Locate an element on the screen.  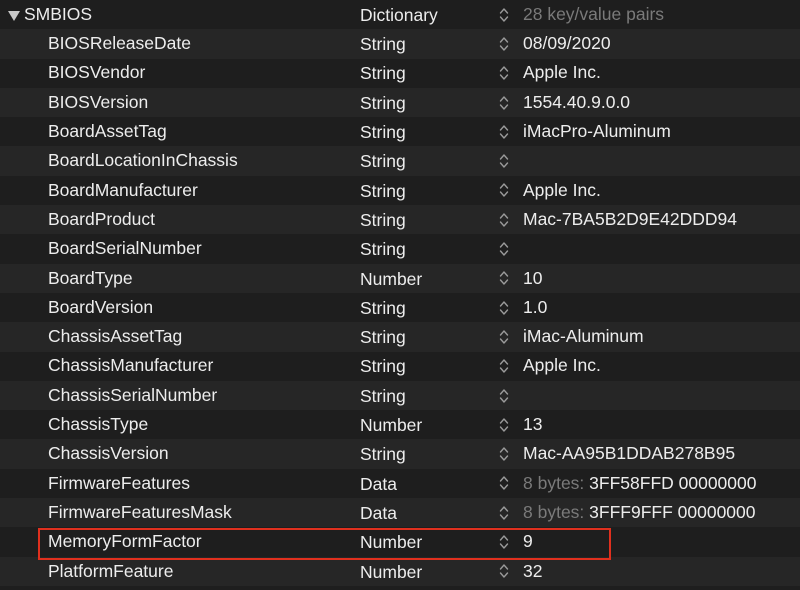
plist-row: BIOSReleaseDate String 08/09/2020 is located at coordinates (400, 44).